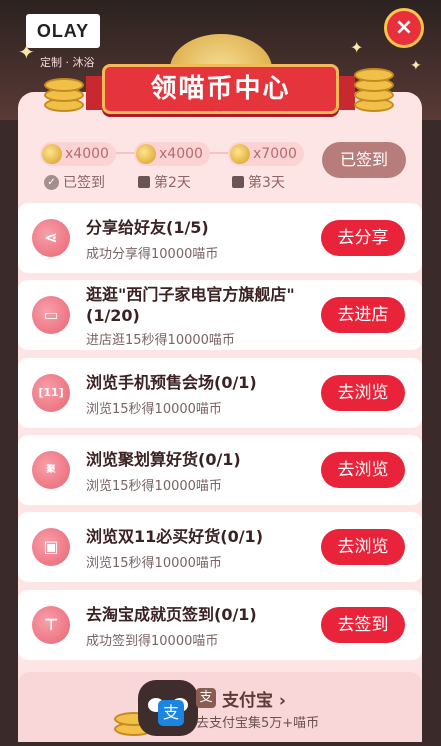  Describe the element at coordinates (363, 238) in the screenshot. I see `share-button: 去分享` at that location.